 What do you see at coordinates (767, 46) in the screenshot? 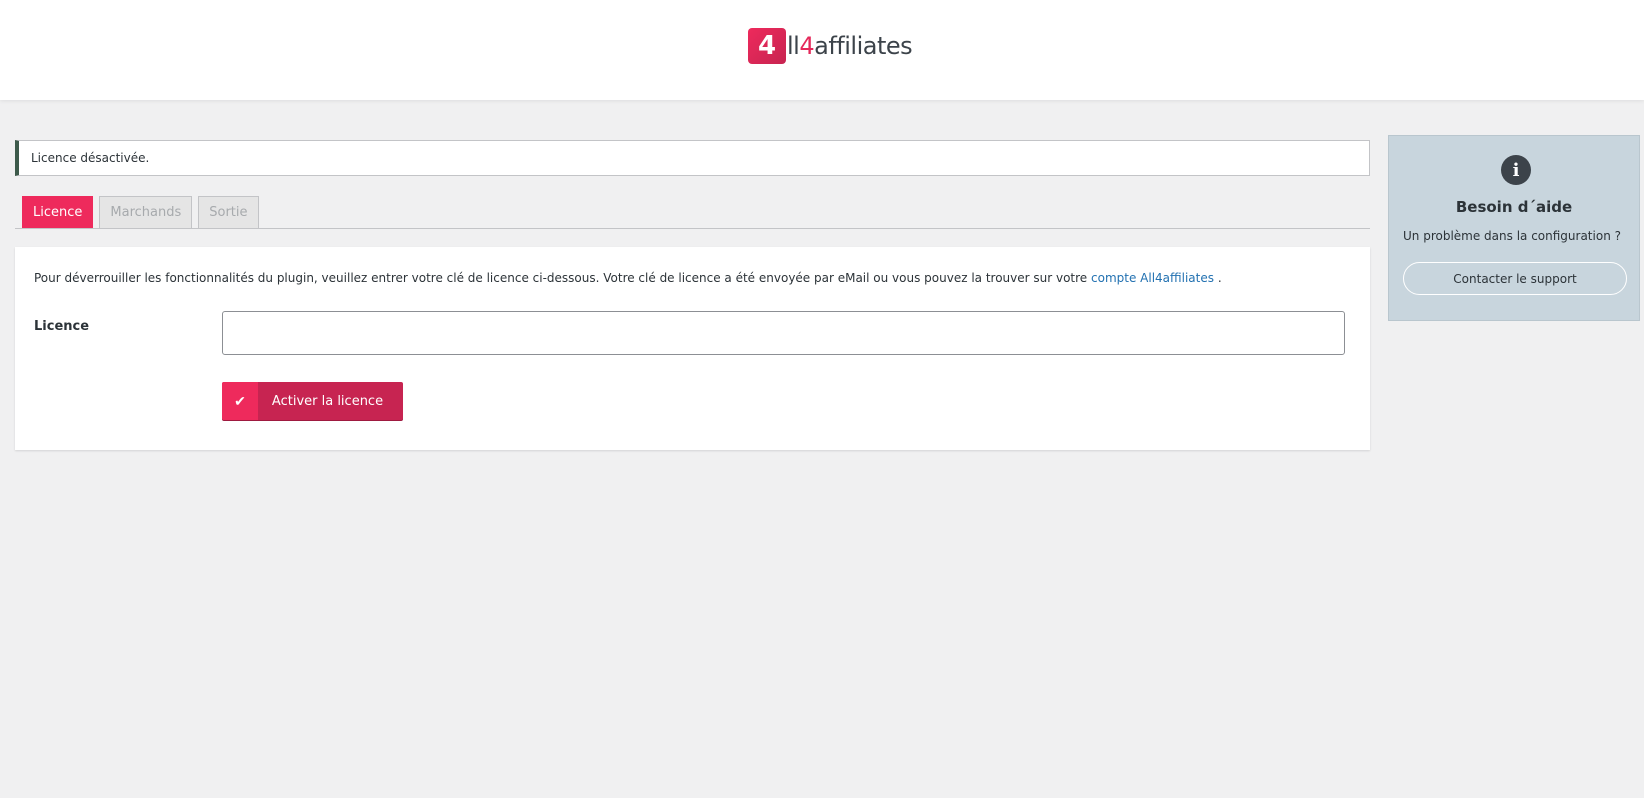
I see `logo-mark-icon: 4` at bounding box center [767, 46].